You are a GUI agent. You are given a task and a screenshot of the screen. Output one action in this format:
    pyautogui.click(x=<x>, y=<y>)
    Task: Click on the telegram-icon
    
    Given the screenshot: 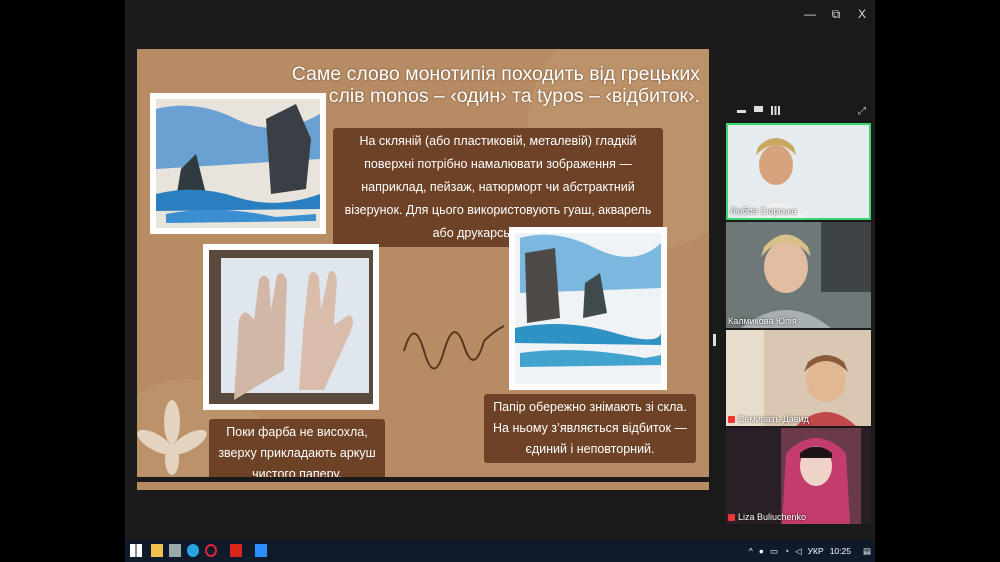 What is the action you would take?
    pyautogui.click(x=193, y=550)
    